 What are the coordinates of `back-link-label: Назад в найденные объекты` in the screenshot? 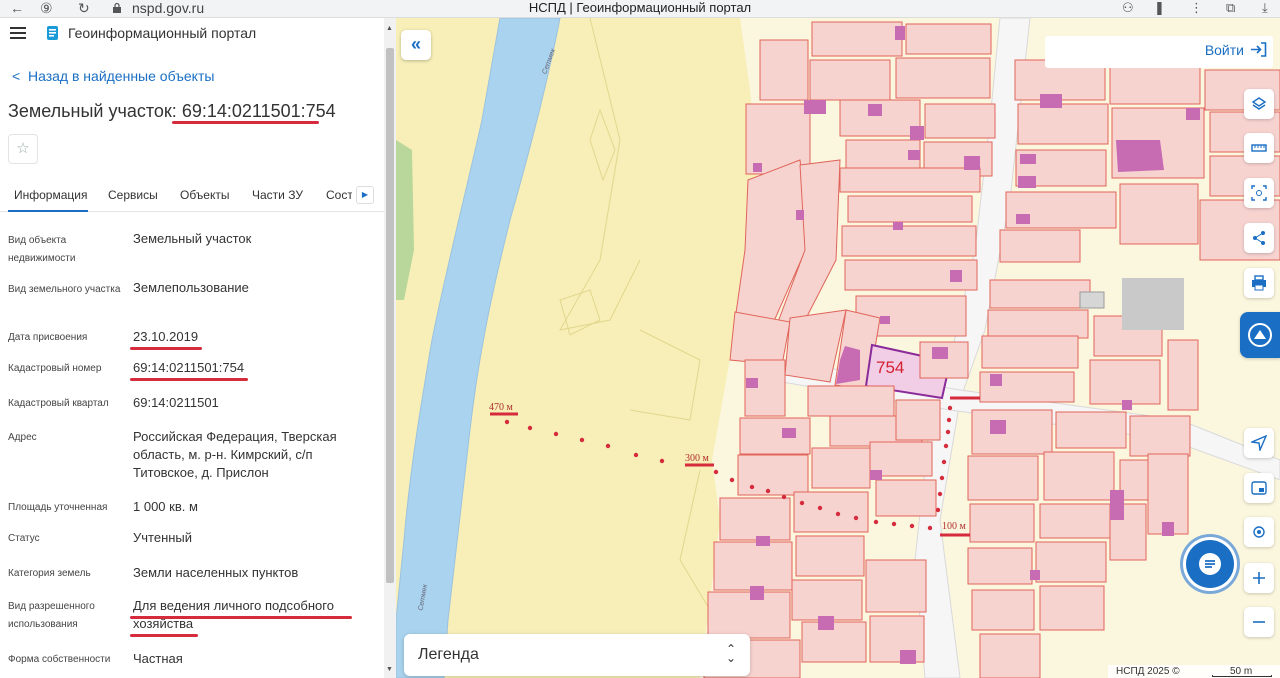 It's located at (121, 76).